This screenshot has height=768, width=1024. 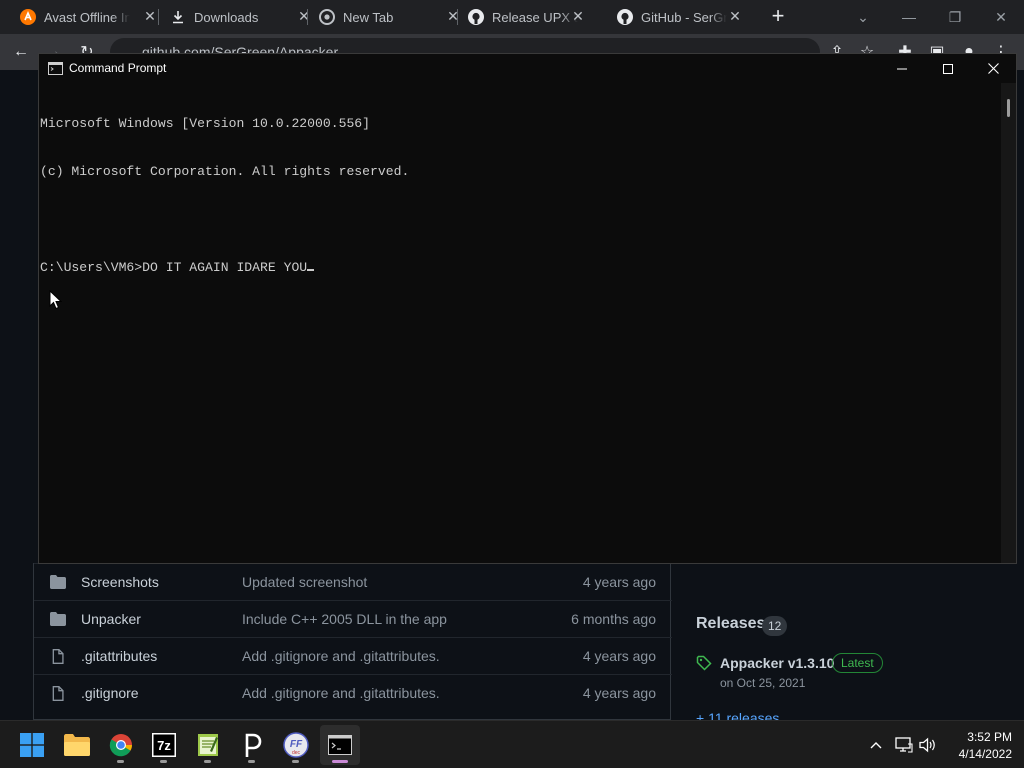 I want to click on network-icon, so click(x=904, y=745).